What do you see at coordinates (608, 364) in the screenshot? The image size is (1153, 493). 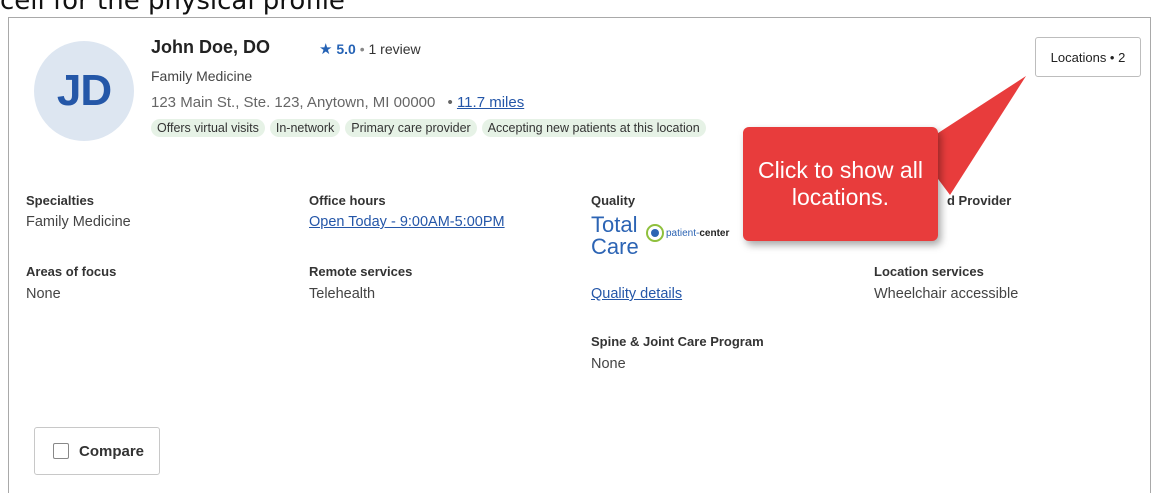 I see `spine-joint-value: None` at bounding box center [608, 364].